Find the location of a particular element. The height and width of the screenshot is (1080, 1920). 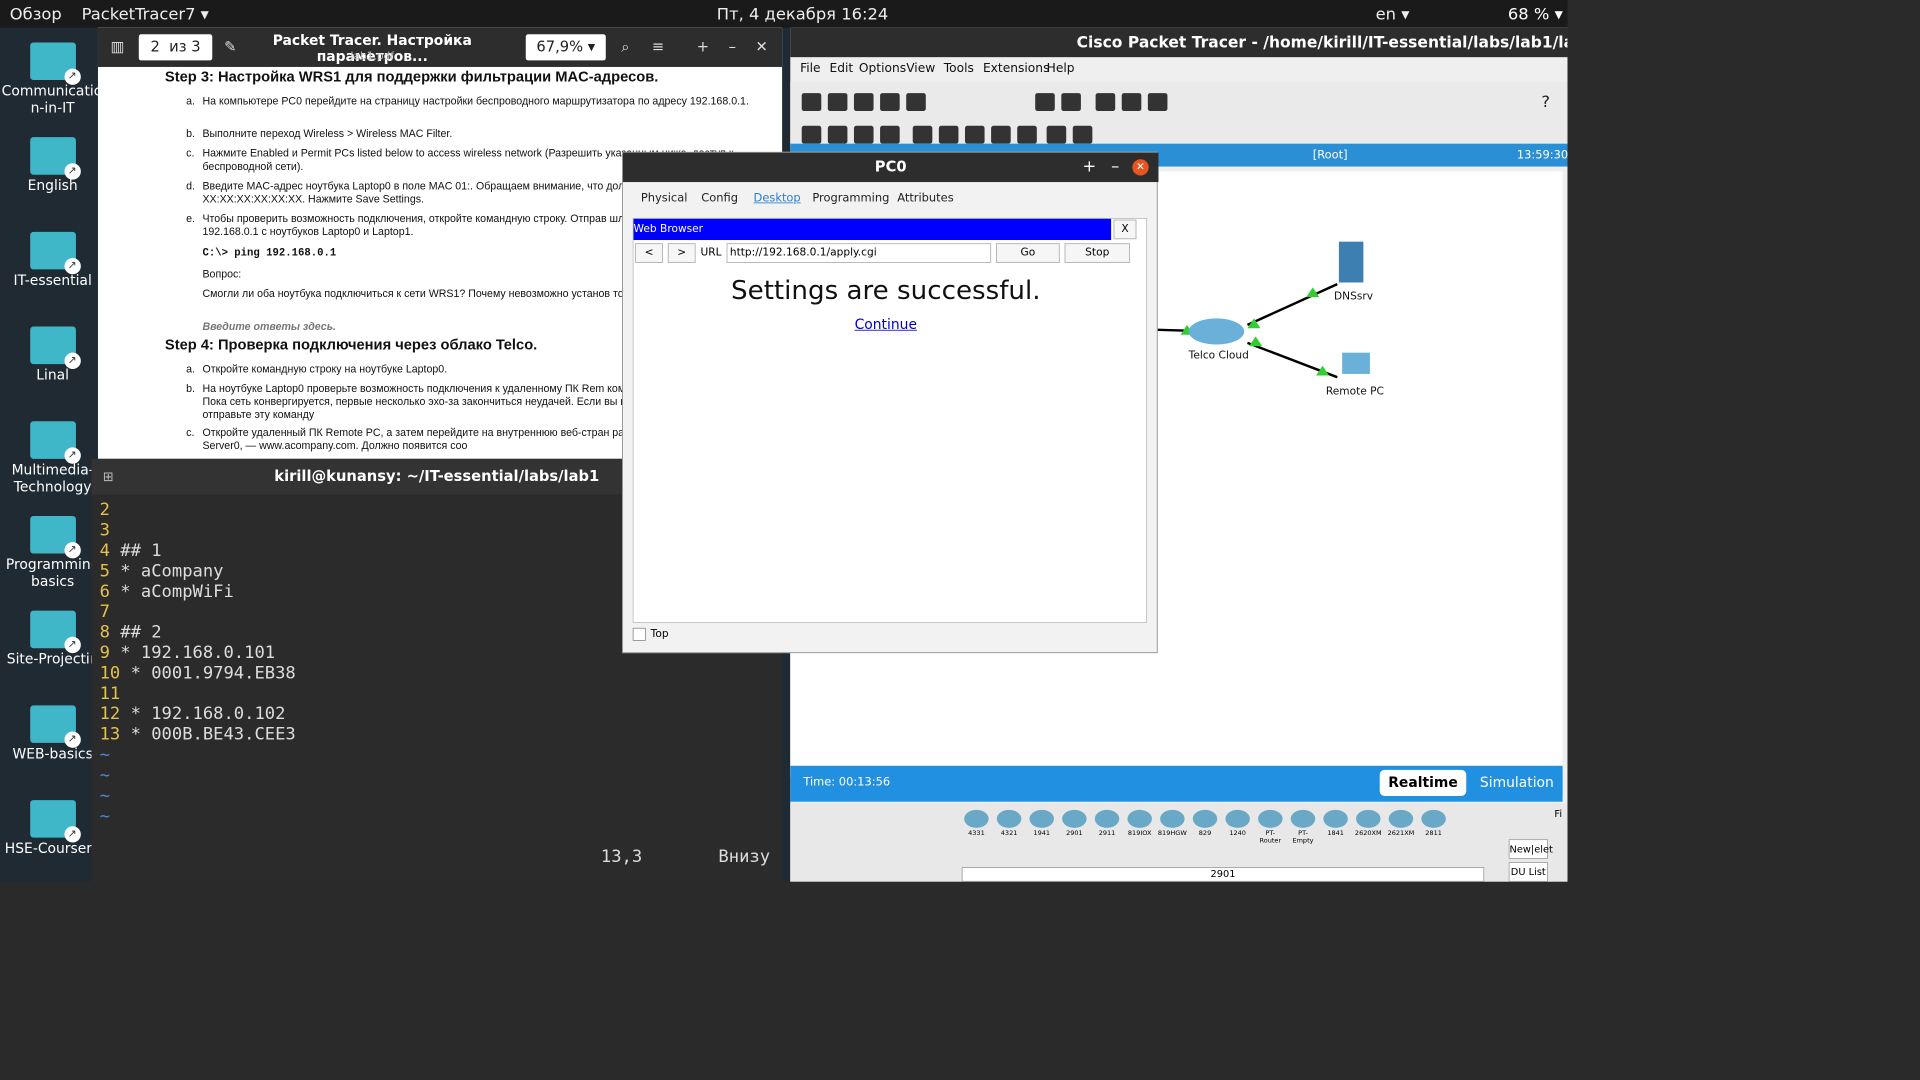

zoom-select: 67,9% ▾ is located at coordinates (565, 47).